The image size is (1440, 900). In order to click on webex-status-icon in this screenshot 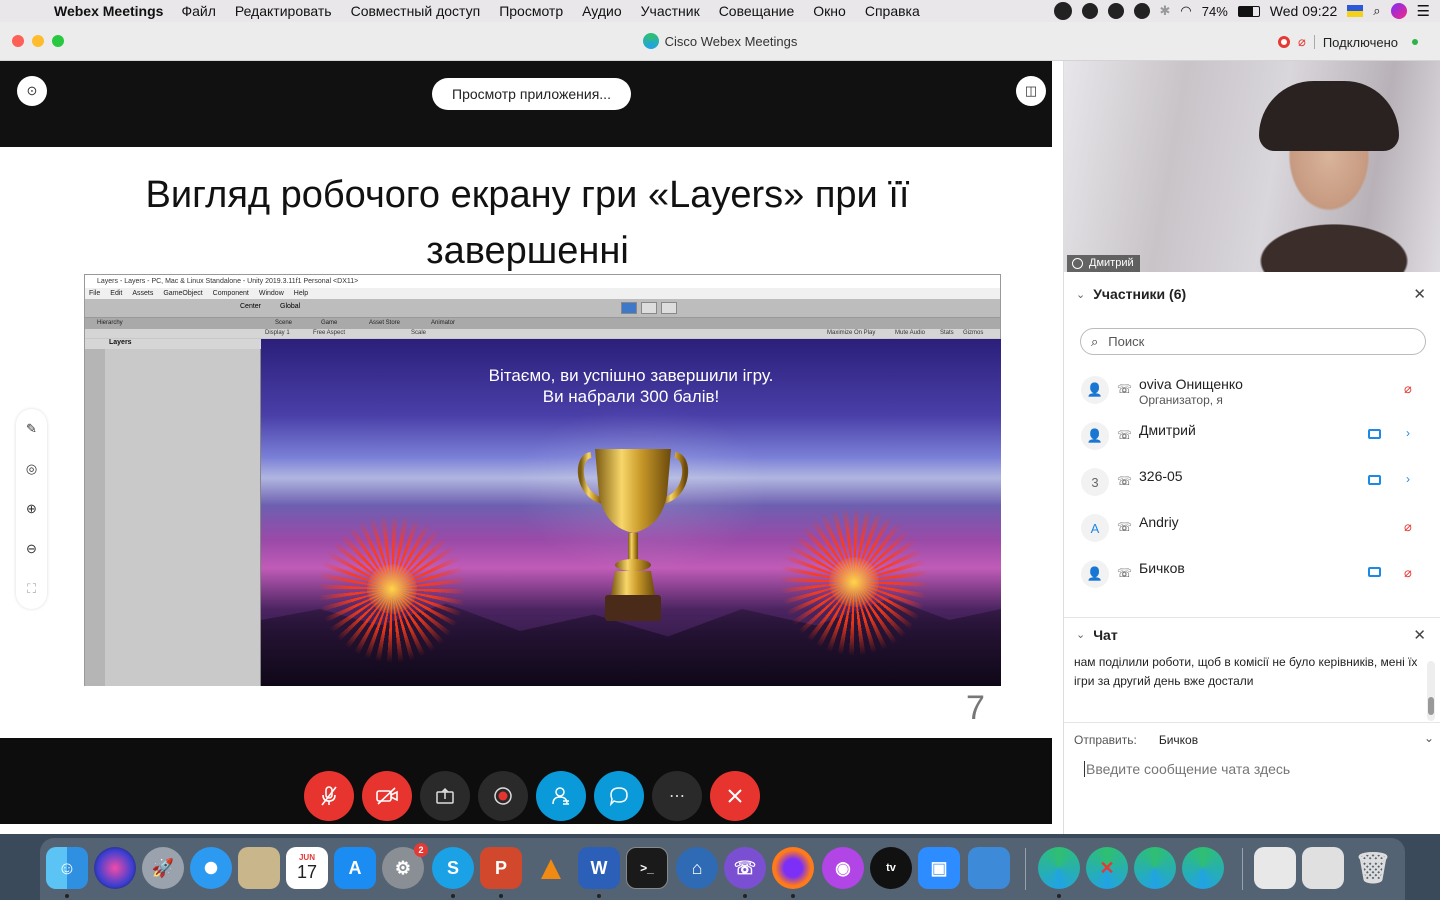, I will do `click(1062, 11)`.